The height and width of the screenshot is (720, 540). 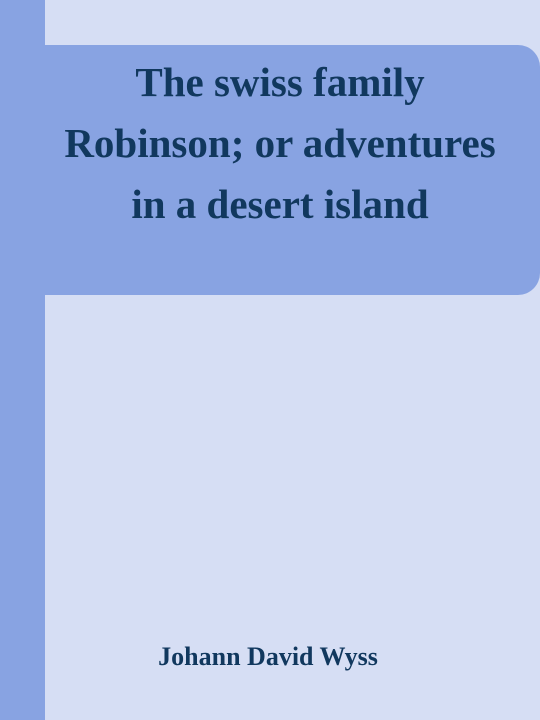 What do you see at coordinates (22, 360) in the screenshot?
I see `cover-spine-band` at bounding box center [22, 360].